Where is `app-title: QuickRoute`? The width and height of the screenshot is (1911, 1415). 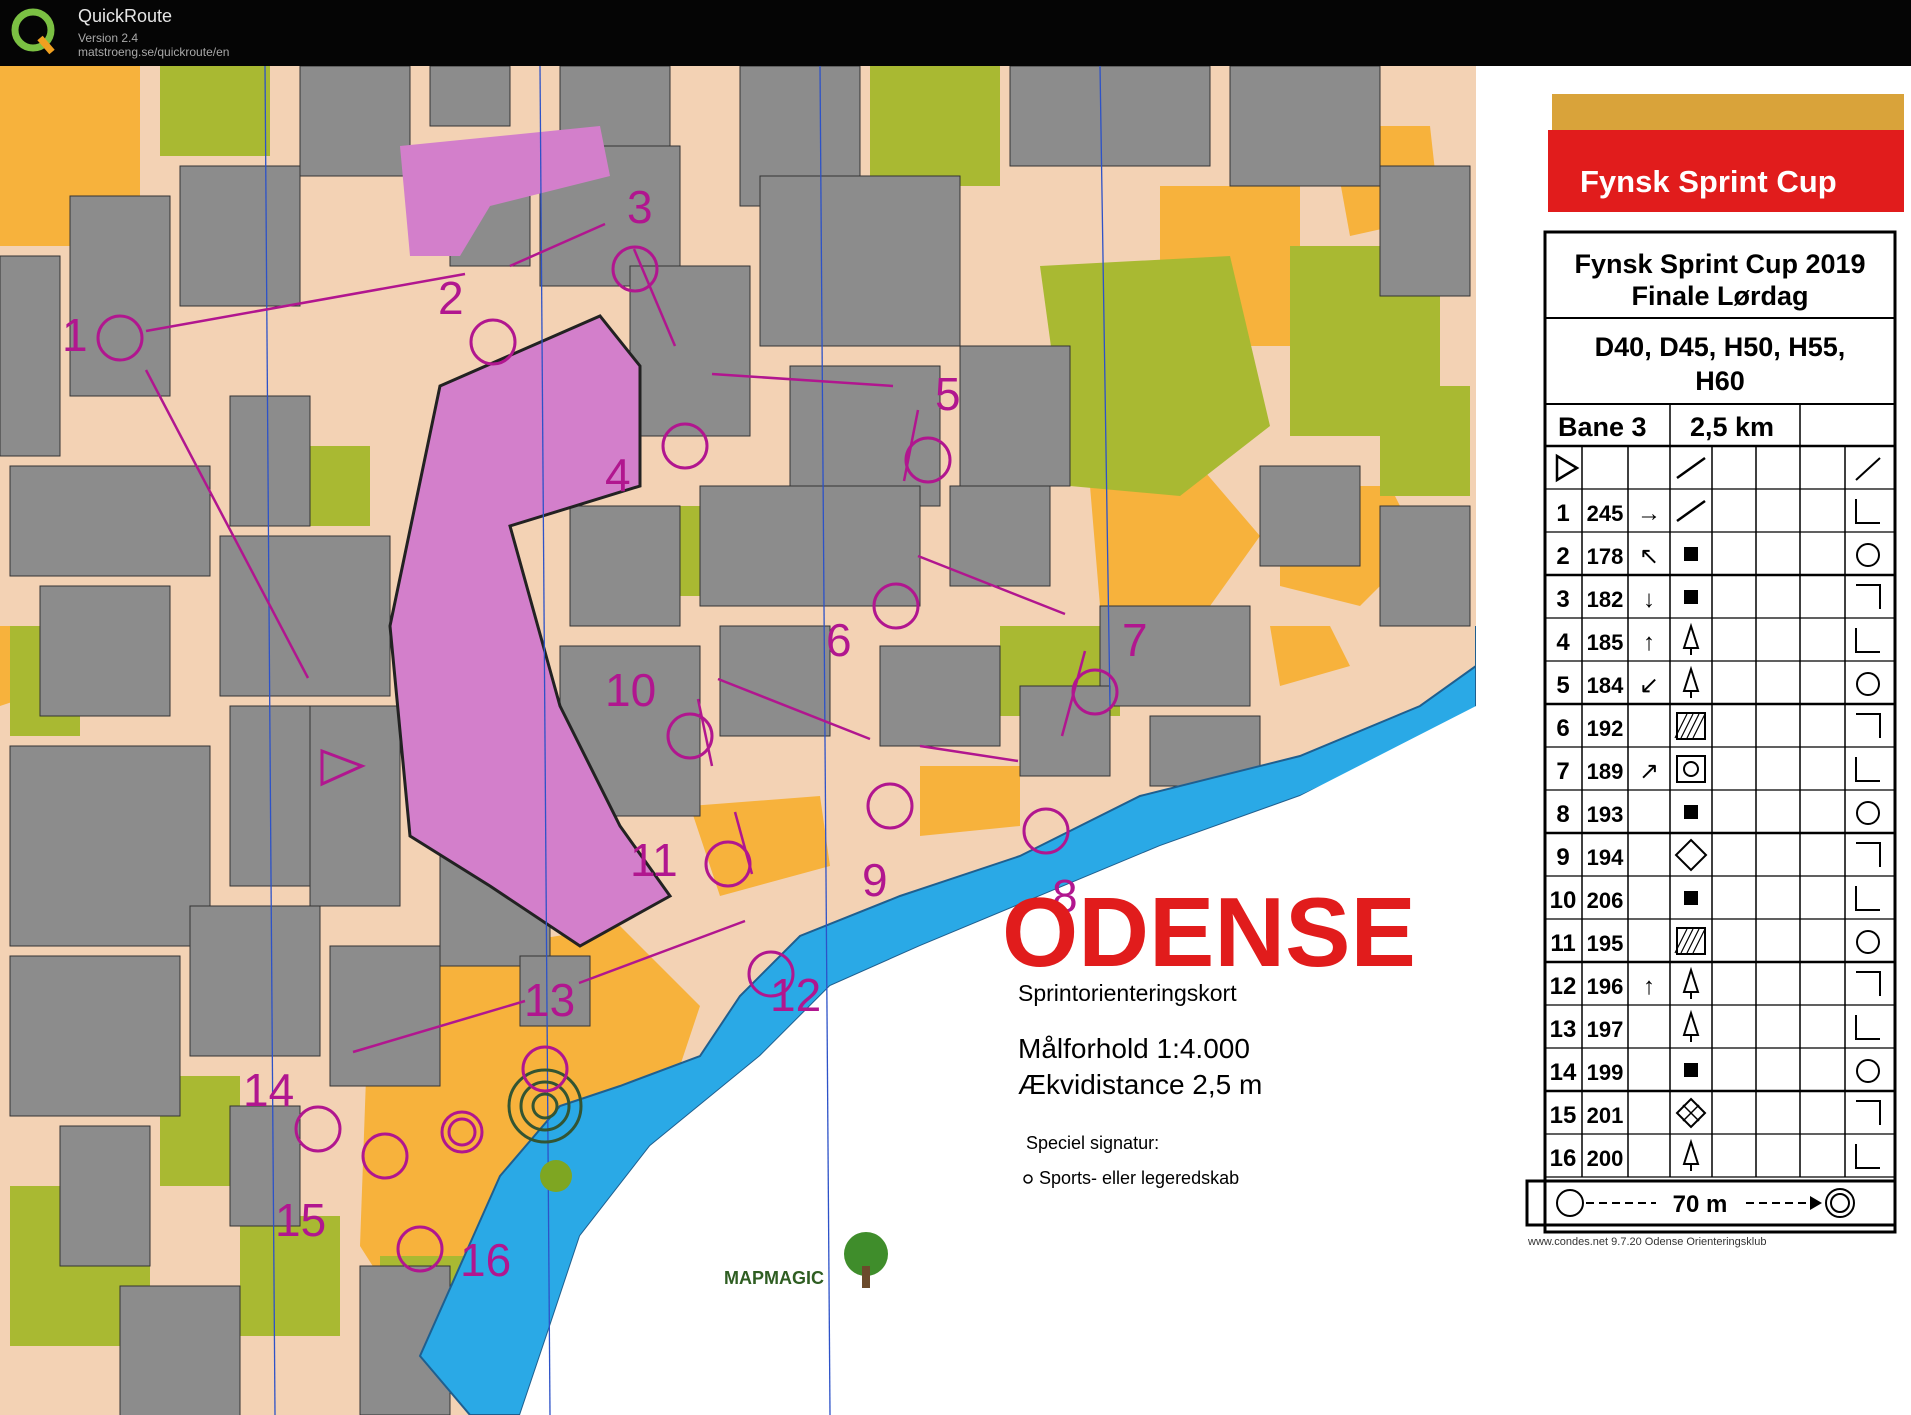
app-title: QuickRoute is located at coordinates (125, 16).